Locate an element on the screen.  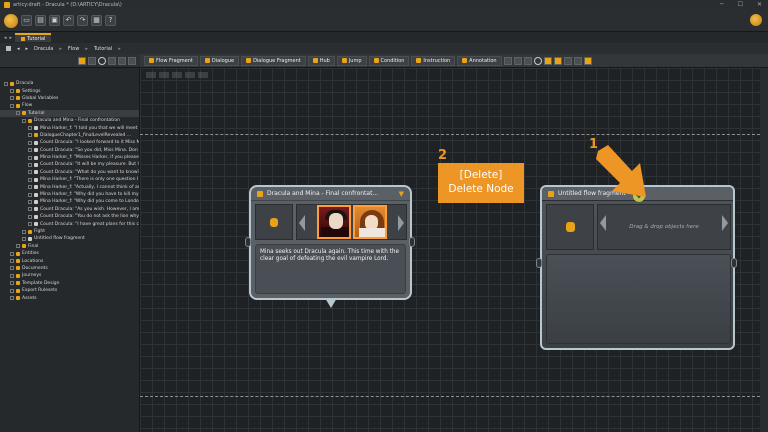
tree-item: Settings is located at coordinates (69, 90).